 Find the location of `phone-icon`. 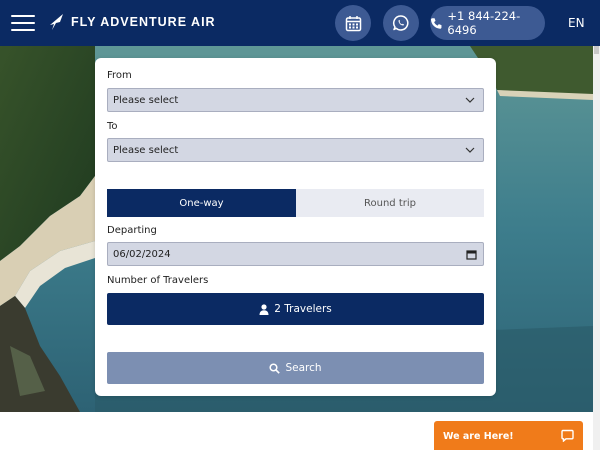

phone-icon is located at coordinates (436, 23).